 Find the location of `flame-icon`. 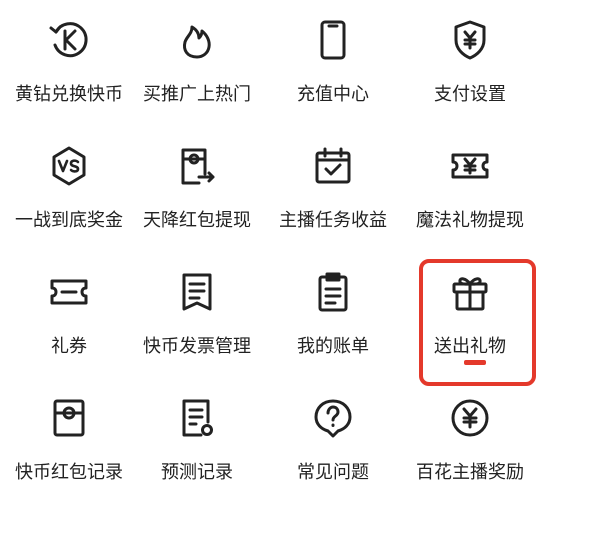

flame-icon is located at coordinates (197, 40).